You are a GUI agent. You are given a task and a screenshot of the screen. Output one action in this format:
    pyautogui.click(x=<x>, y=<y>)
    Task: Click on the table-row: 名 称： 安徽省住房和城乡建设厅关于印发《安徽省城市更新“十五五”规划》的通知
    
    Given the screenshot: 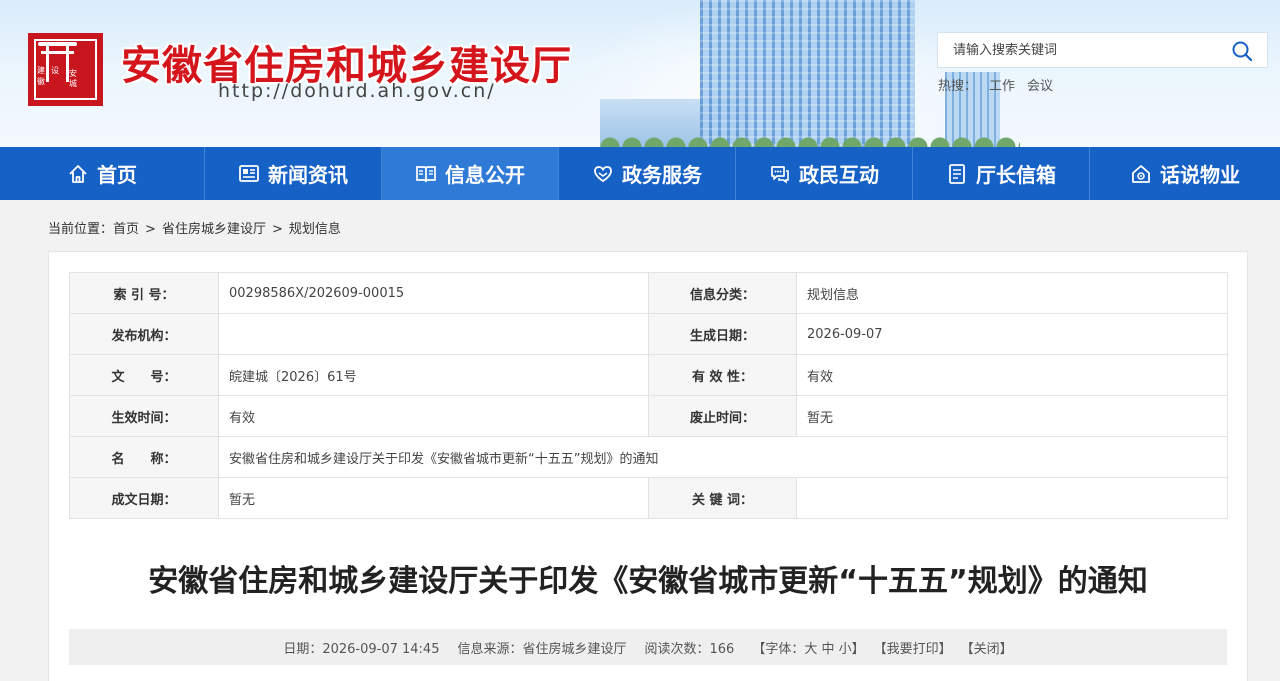 What is the action you would take?
    pyautogui.click(x=648, y=457)
    